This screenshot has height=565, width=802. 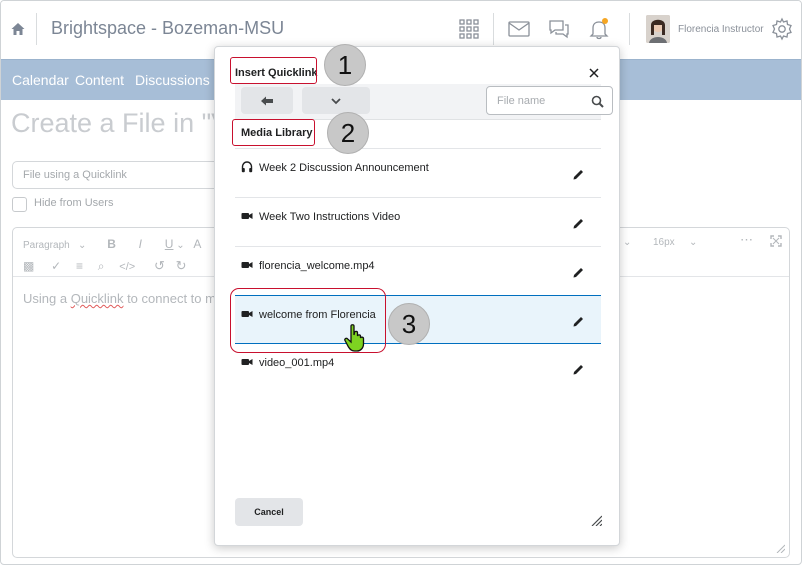 What do you see at coordinates (469, 29) in the screenshot?
I see `waffle-grid-icon` at bounding box center [469, 29].